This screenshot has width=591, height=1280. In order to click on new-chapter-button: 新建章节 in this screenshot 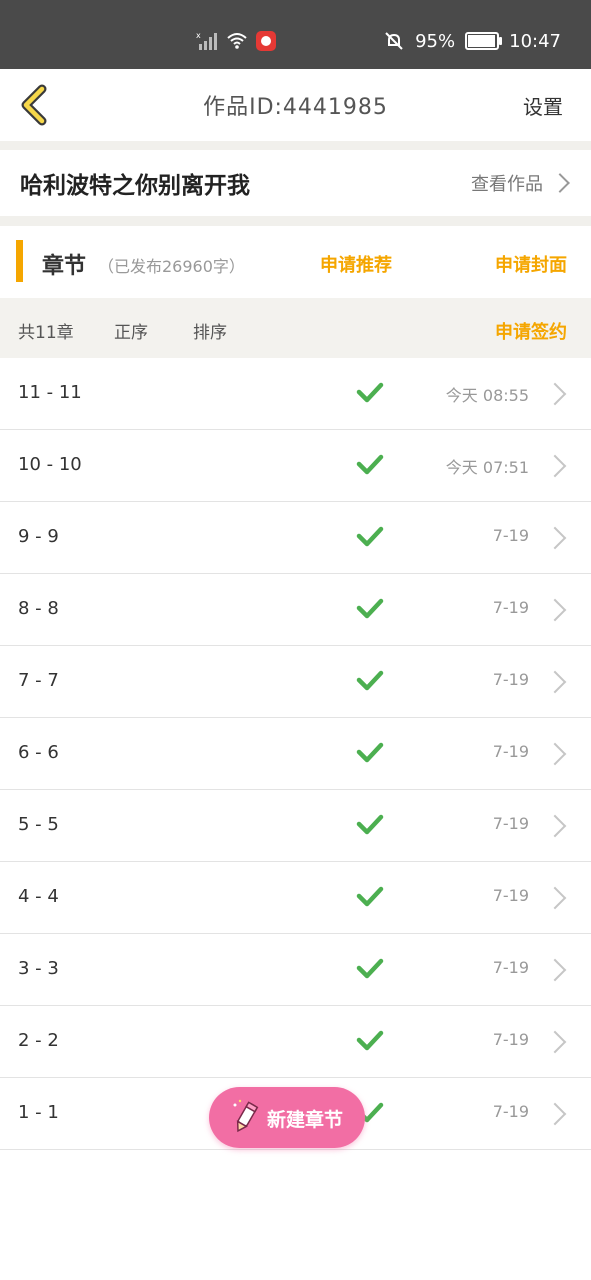, I will do `click(287, 1117)`.